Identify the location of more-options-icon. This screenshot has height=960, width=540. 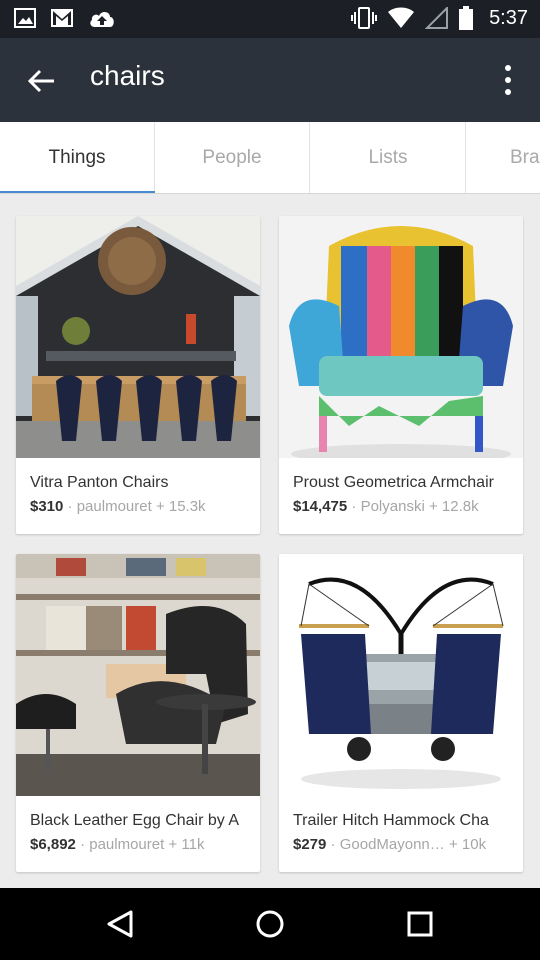
(508, 80).